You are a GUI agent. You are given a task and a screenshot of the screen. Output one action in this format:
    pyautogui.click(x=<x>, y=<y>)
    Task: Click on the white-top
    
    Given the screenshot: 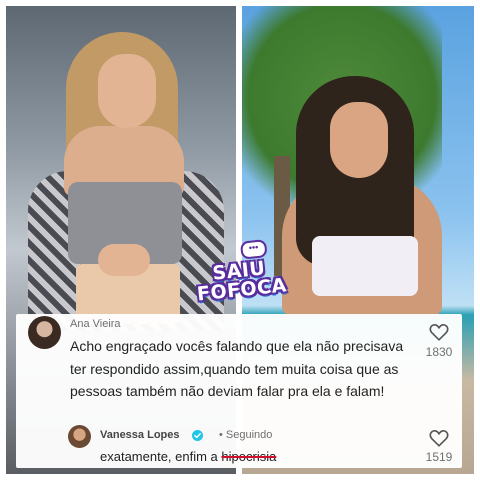 What is the action you would take?
    pyautogui.click(x=365, y=266)
    